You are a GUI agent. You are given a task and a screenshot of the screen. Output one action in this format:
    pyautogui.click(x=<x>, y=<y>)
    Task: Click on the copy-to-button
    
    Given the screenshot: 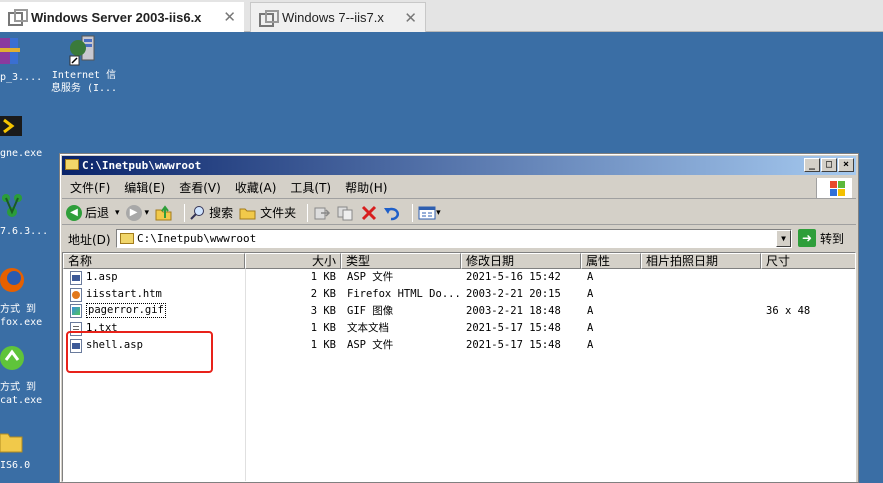 What is the action you would take?
    pyautogui.click(x=346, y=213)
    